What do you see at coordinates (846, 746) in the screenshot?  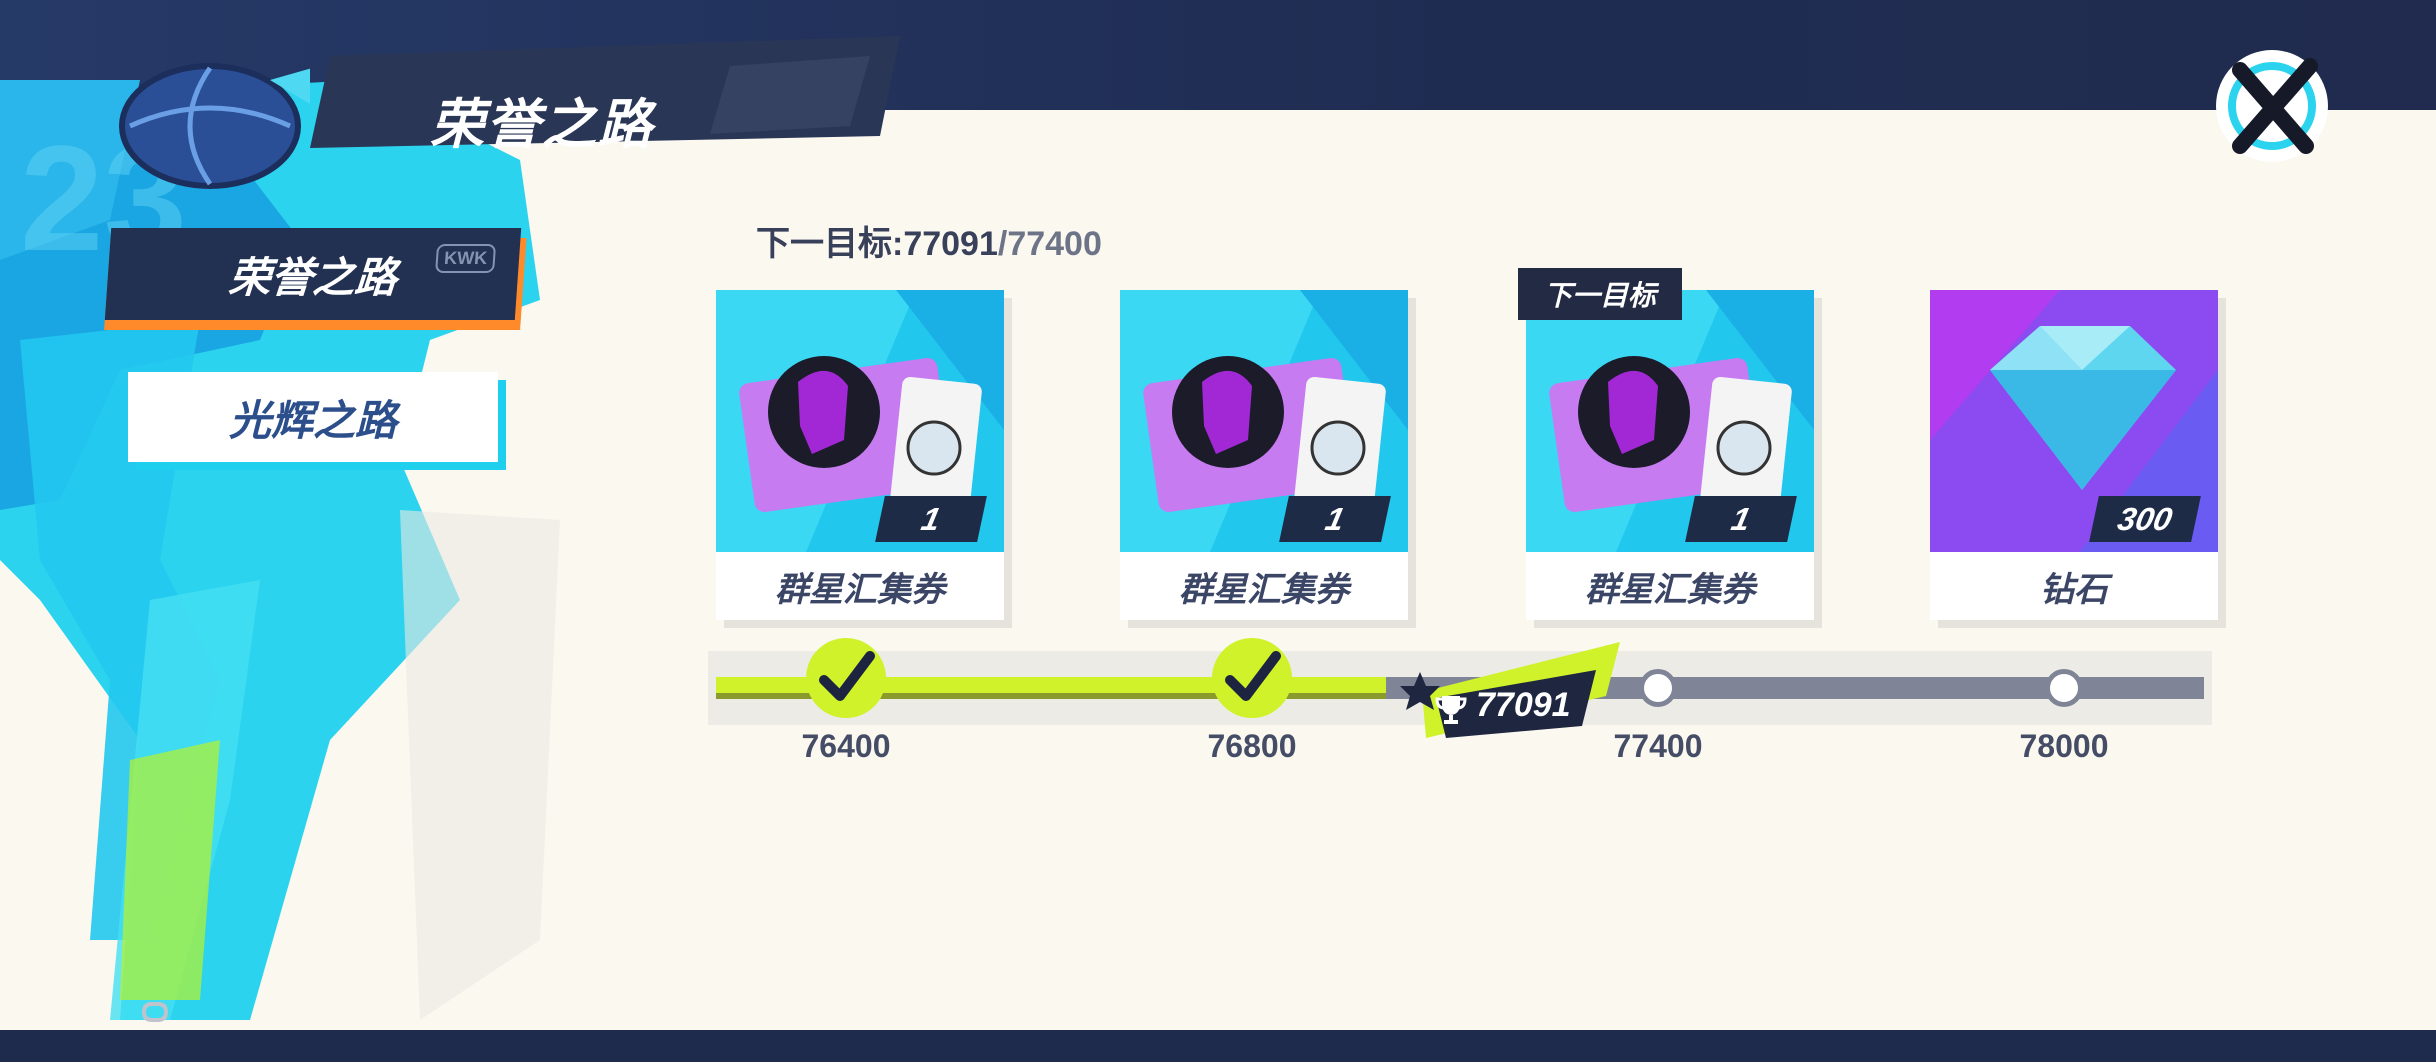 I see `milestone-label: 76400` at bounding box center [846, 746].